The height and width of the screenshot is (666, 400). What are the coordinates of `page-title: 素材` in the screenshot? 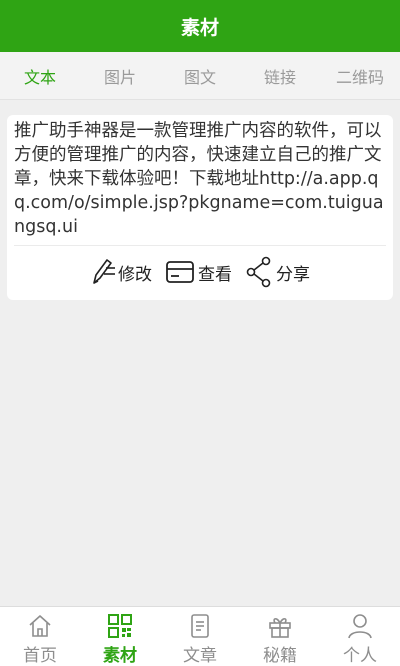 It's located at (199, 27).